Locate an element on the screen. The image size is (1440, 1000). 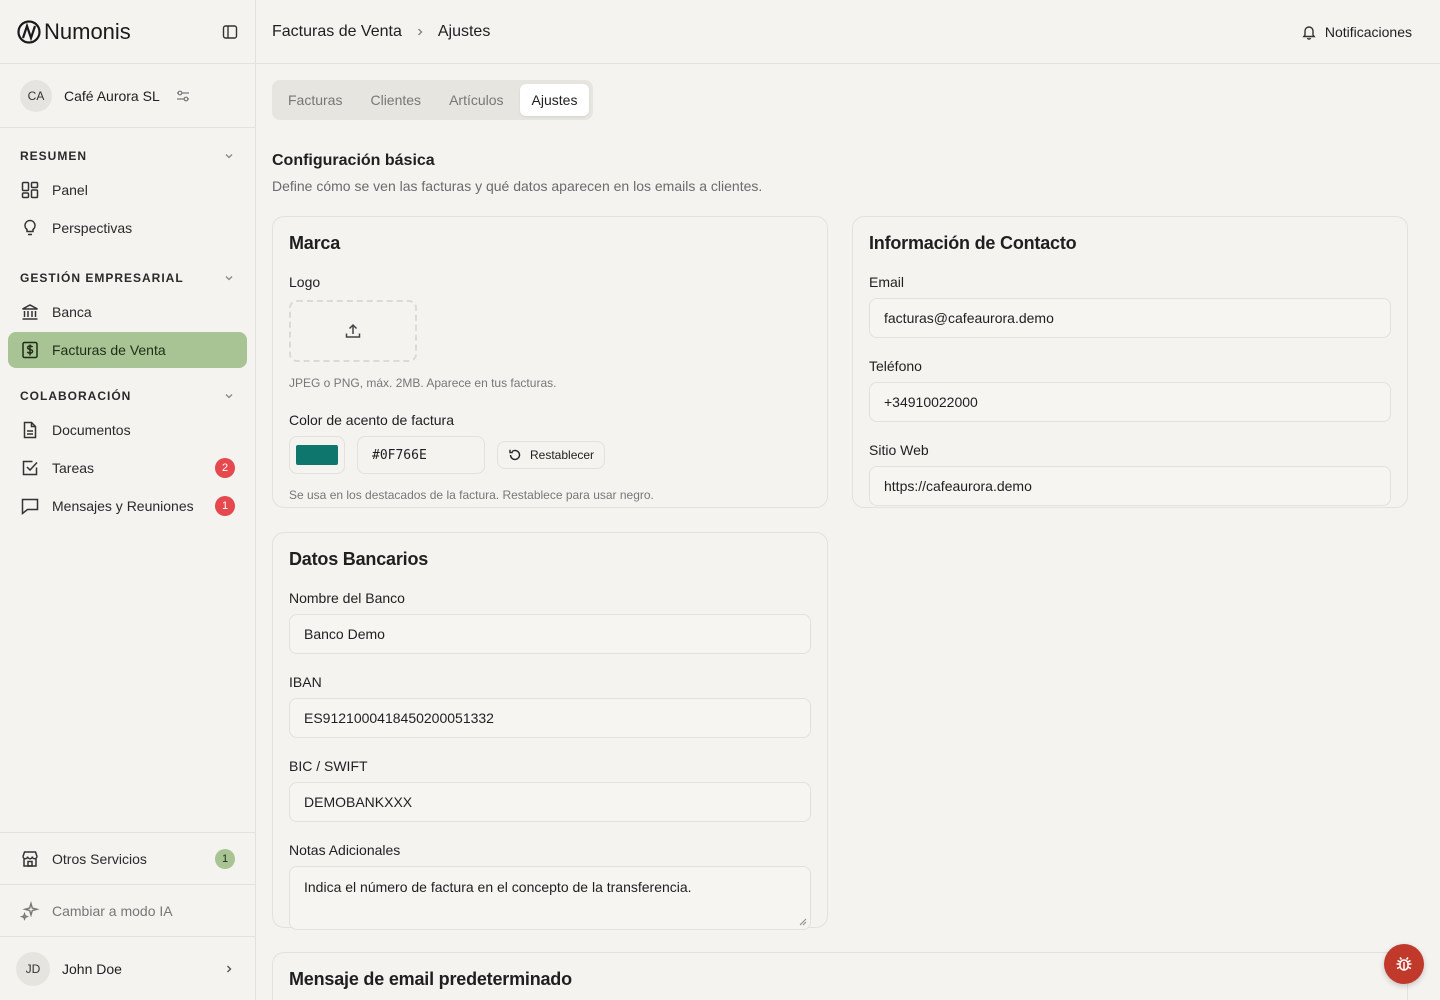
app-logo: Numonis is located at coordinates (73, 32).